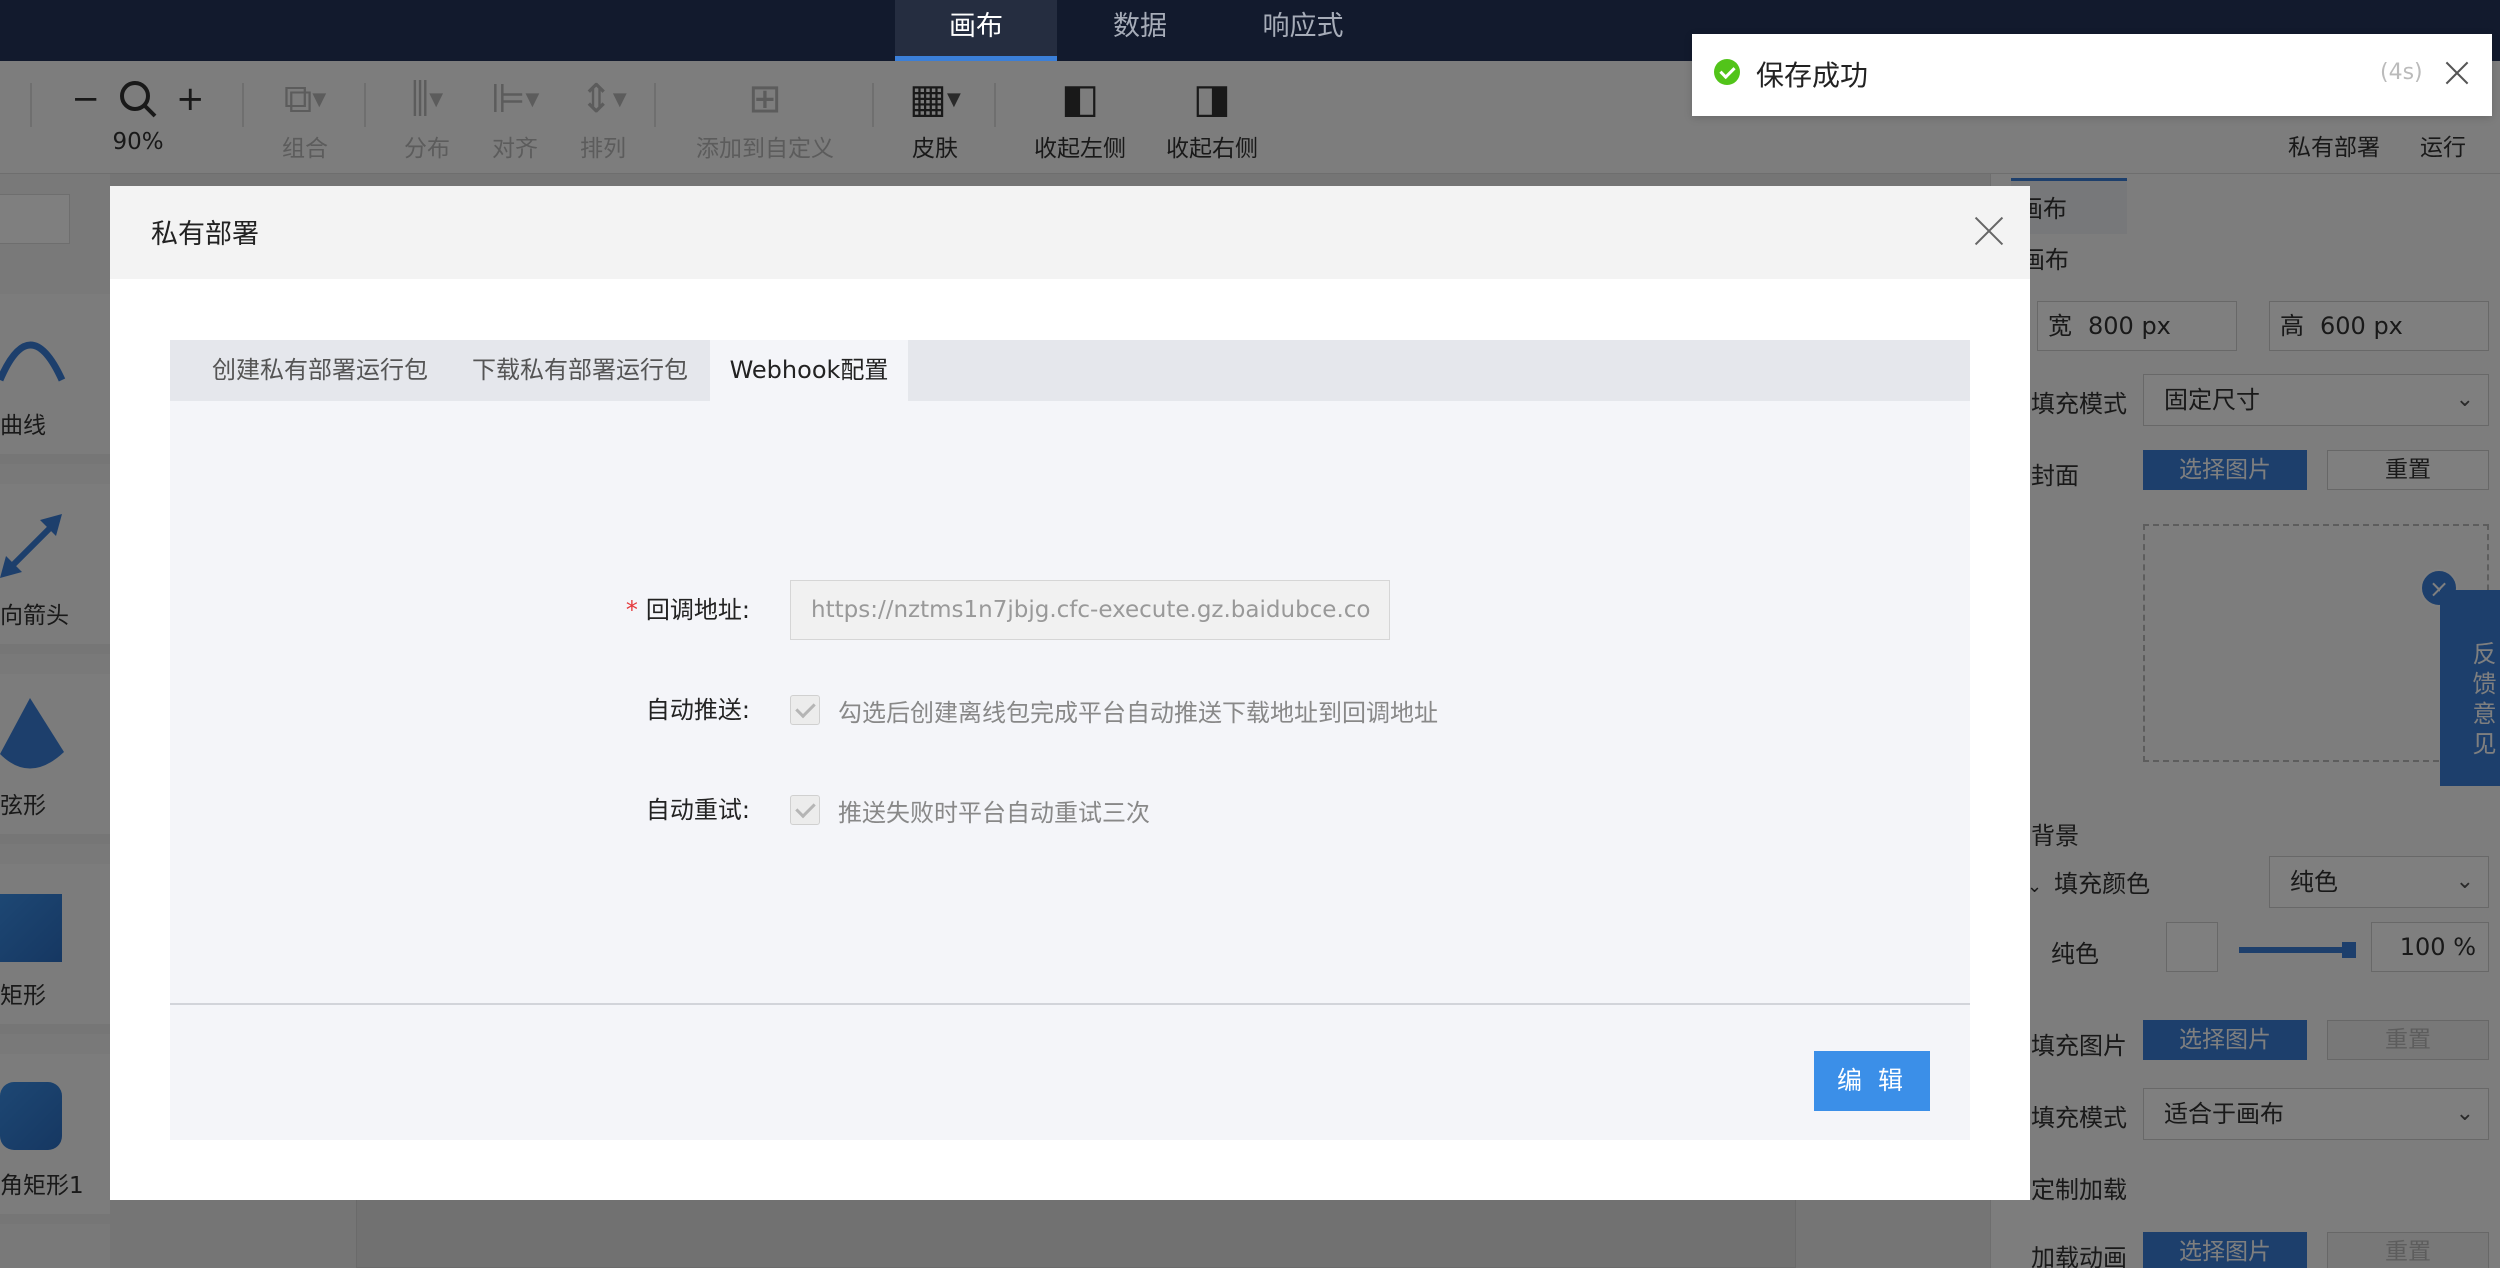  What do you see at coordinates (631, 610) in the screenshot?
I see `required-marker: *` at bounding box center [631, 610].